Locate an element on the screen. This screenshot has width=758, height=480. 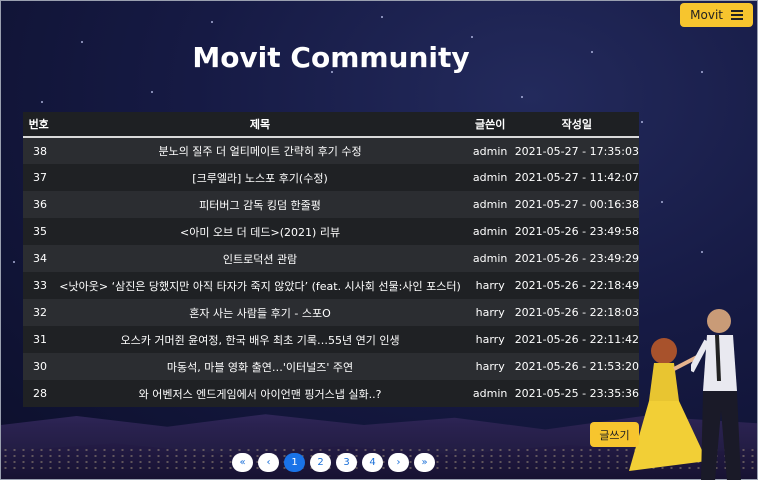
post-title-link: 혼자 사는 사람들 후기 - 스포O is located at coordinates (260, 312).